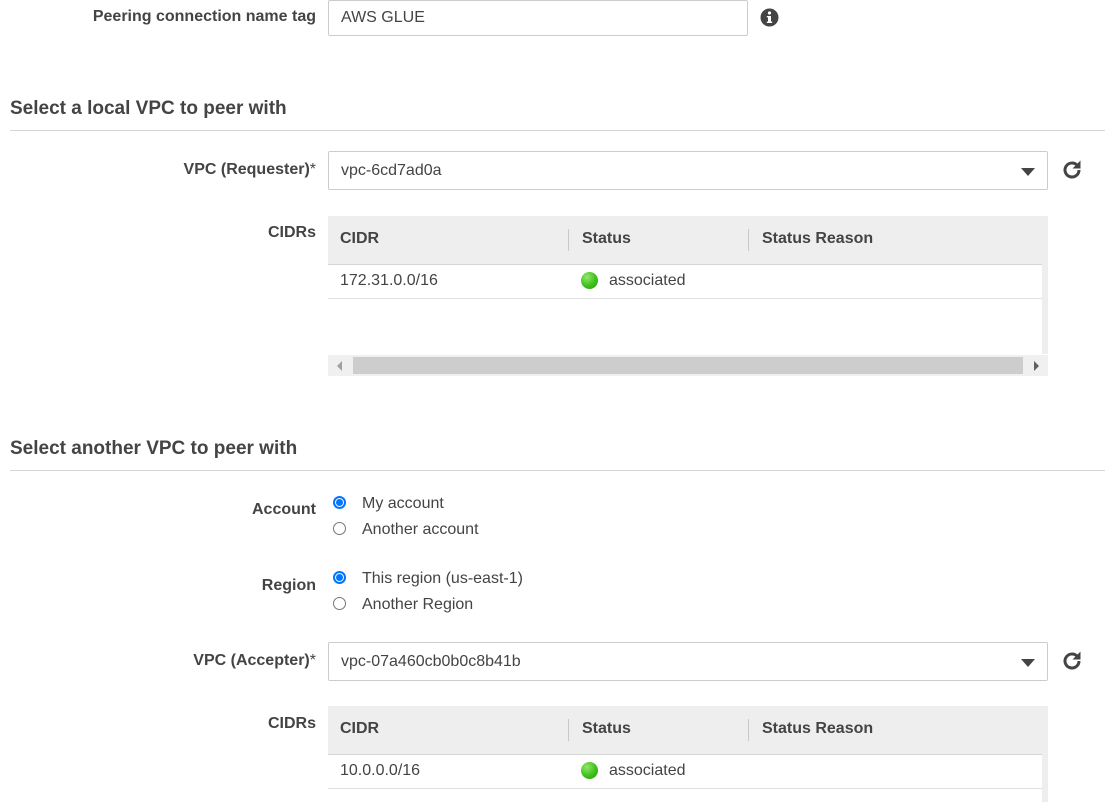 The height and width of the screenshot is (802, 1105). I want to click on scrollbar-thumb, so click(688, 365).